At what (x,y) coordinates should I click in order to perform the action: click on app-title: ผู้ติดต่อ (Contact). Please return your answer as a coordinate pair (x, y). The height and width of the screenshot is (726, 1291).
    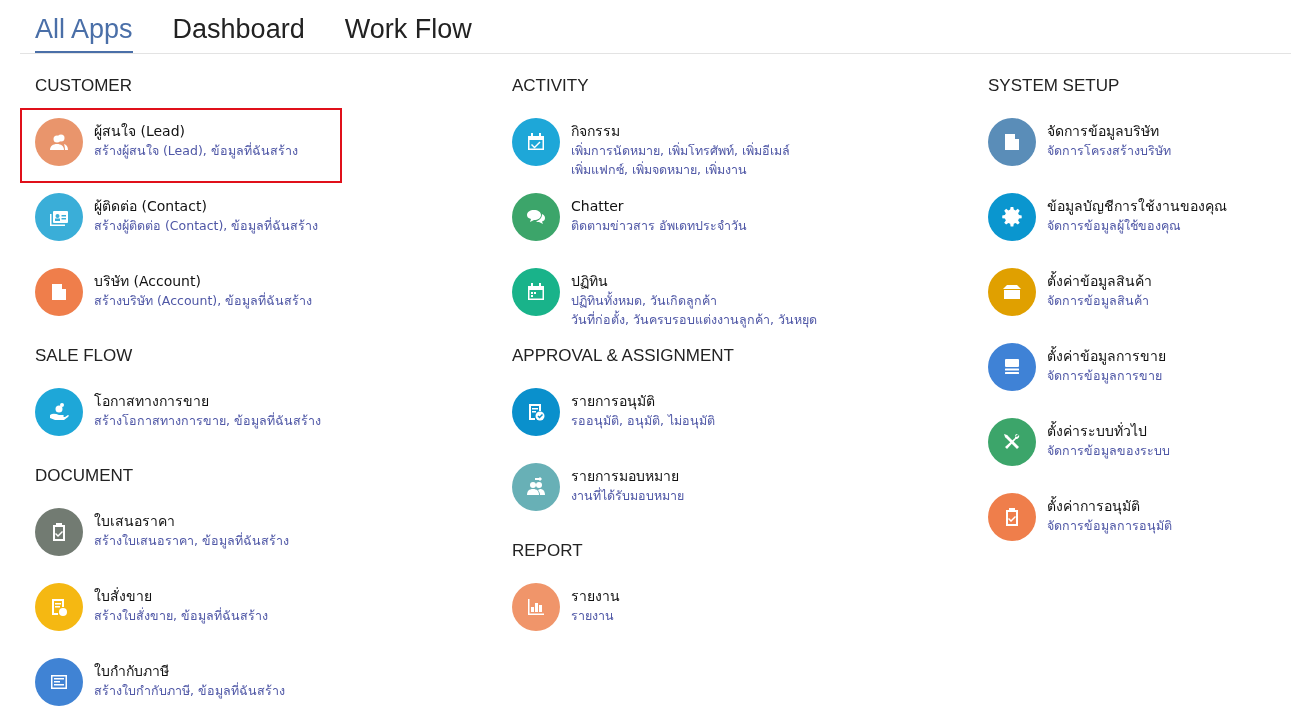
    Looking at the image, I should click on (151, 206).